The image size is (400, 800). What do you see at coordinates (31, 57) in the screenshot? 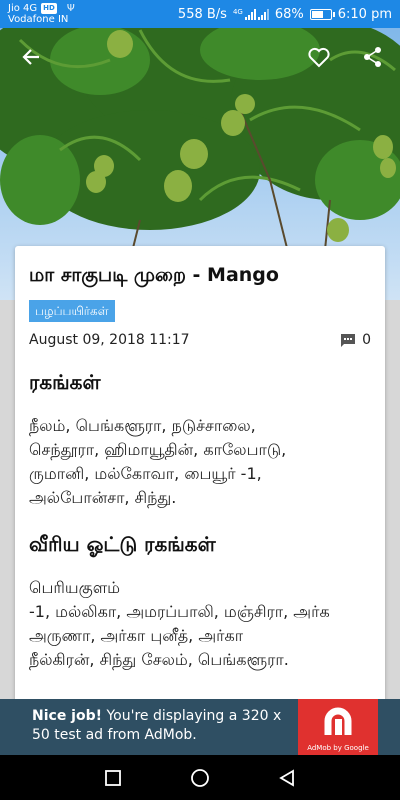
I see `back-arrow-icon` at bounding box center [31, 57].